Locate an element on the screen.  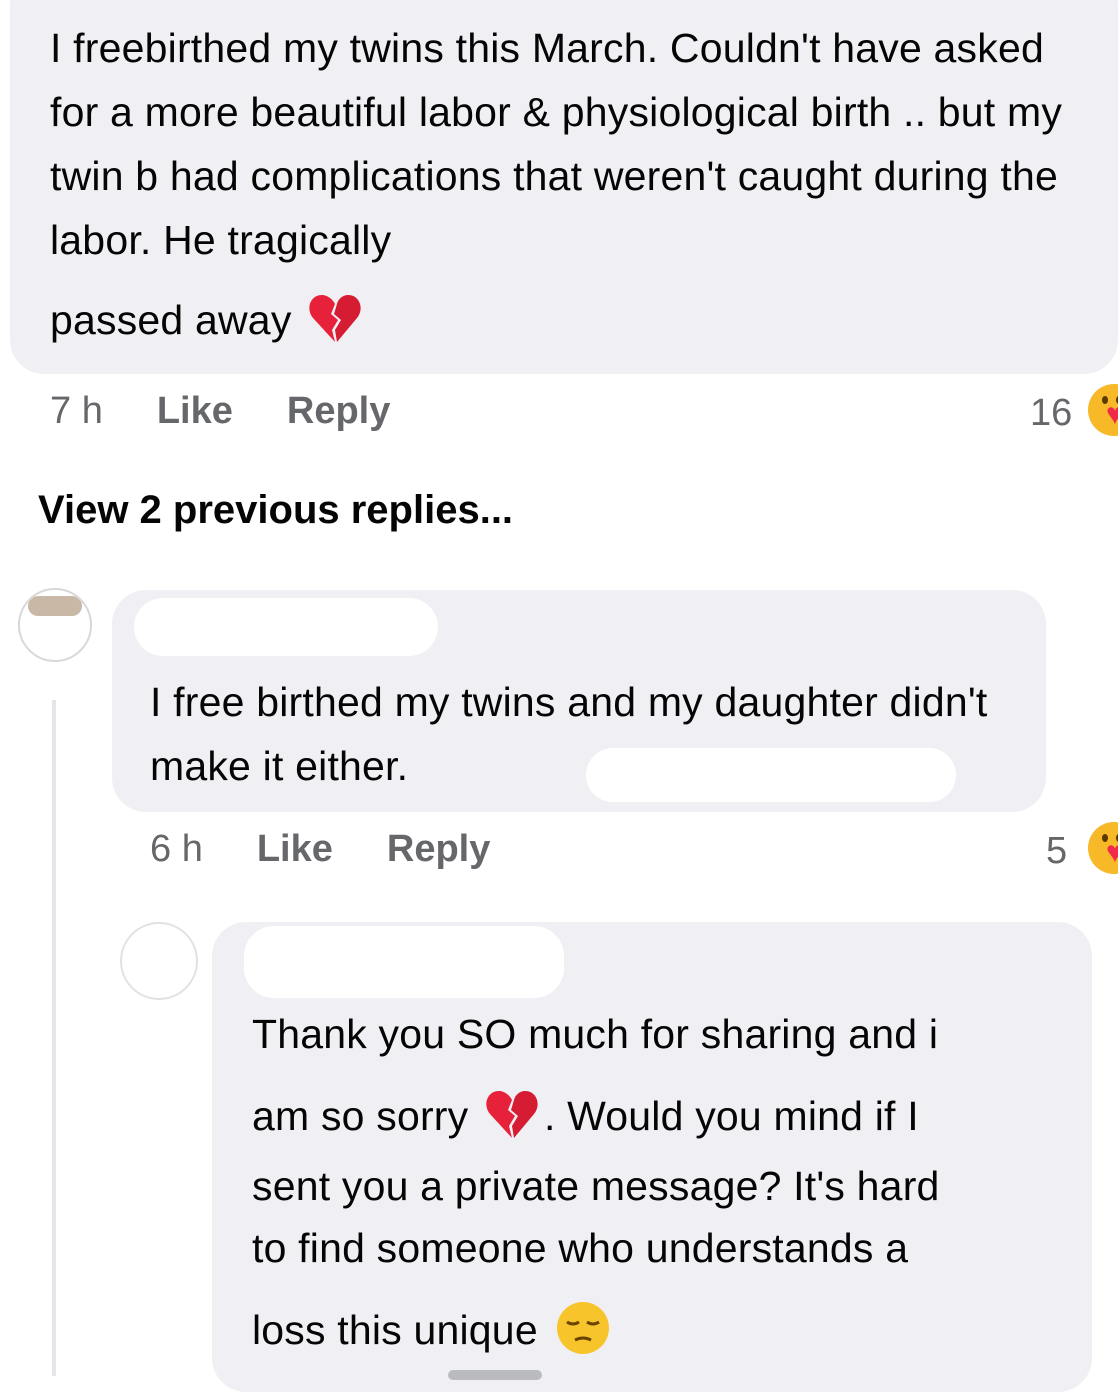
comment-timestamp: 7 h is located at coordinates (76, 411).